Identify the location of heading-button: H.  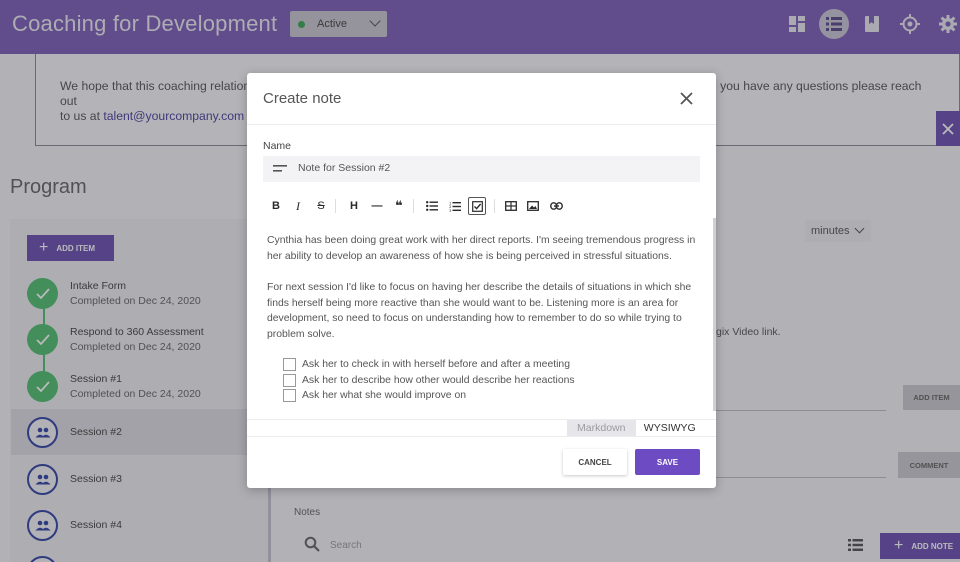
(354, 206).